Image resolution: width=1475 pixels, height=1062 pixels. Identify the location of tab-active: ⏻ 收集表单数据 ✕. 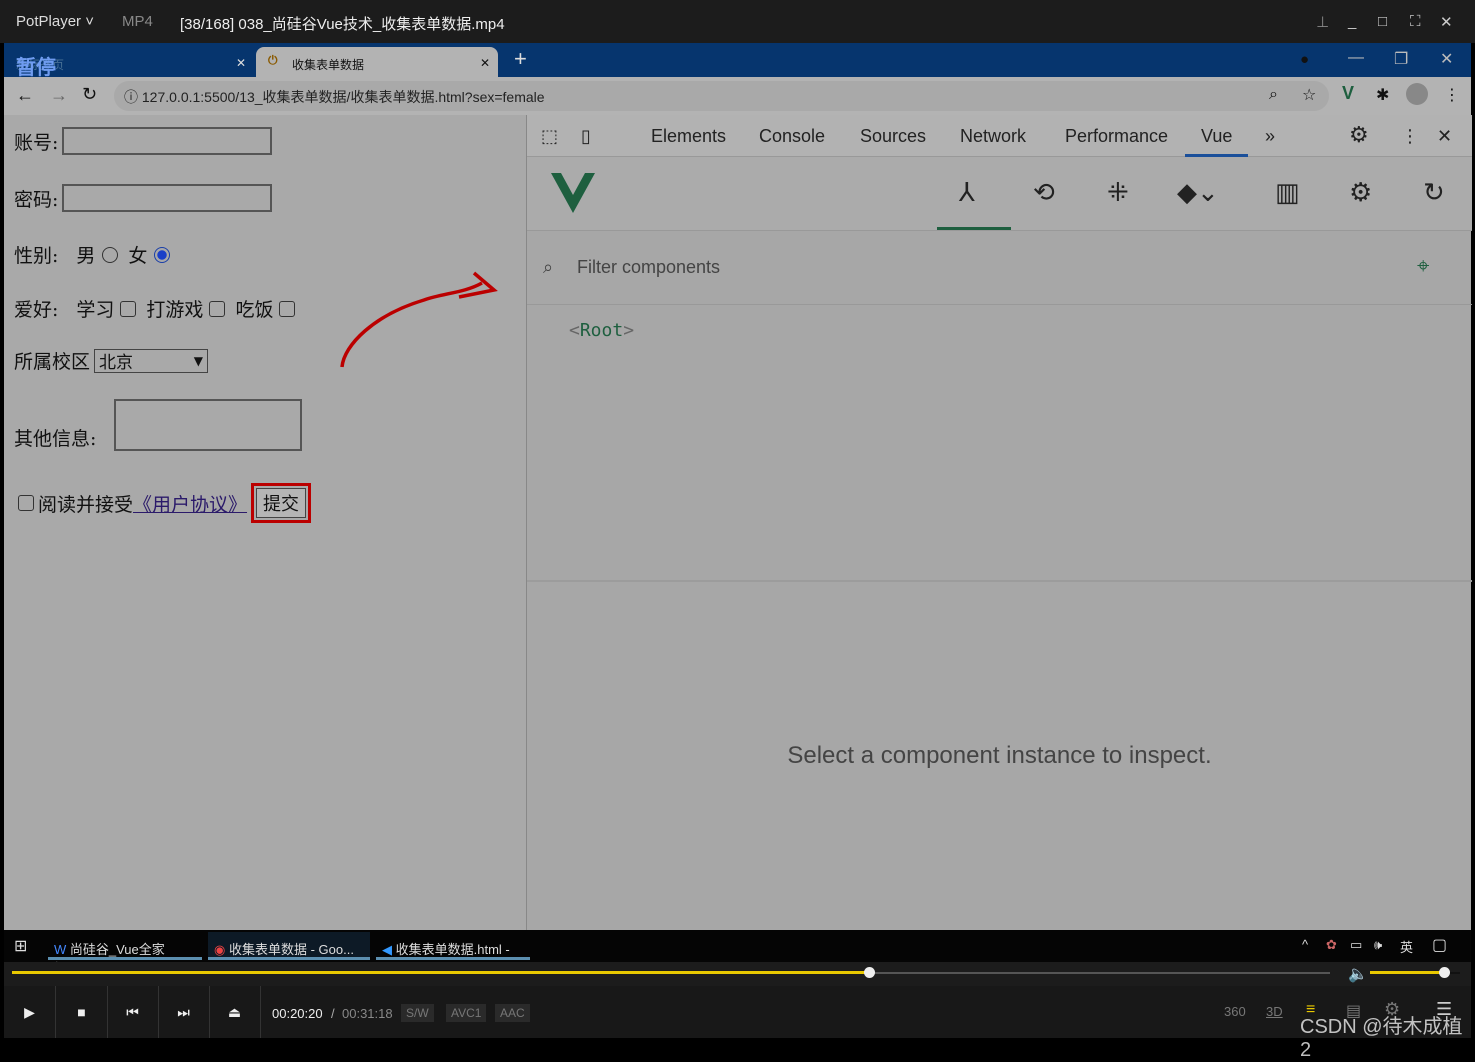
(377, 62).